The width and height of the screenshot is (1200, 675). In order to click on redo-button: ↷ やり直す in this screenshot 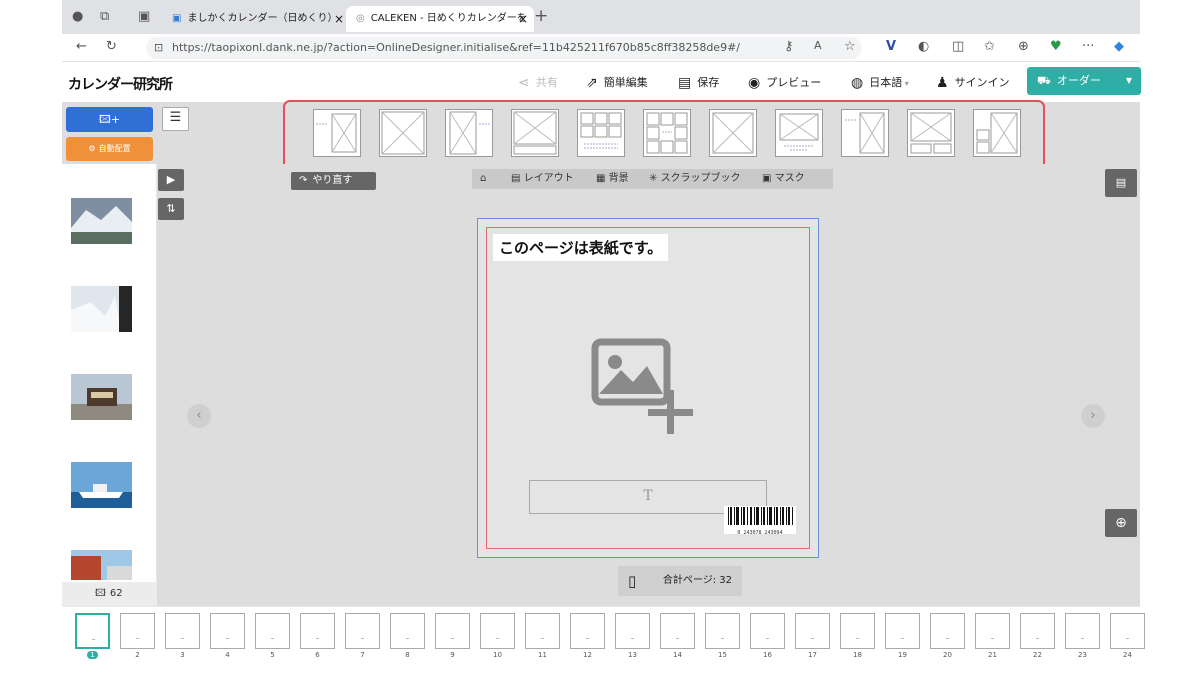, I will do `click(333, 181)`.